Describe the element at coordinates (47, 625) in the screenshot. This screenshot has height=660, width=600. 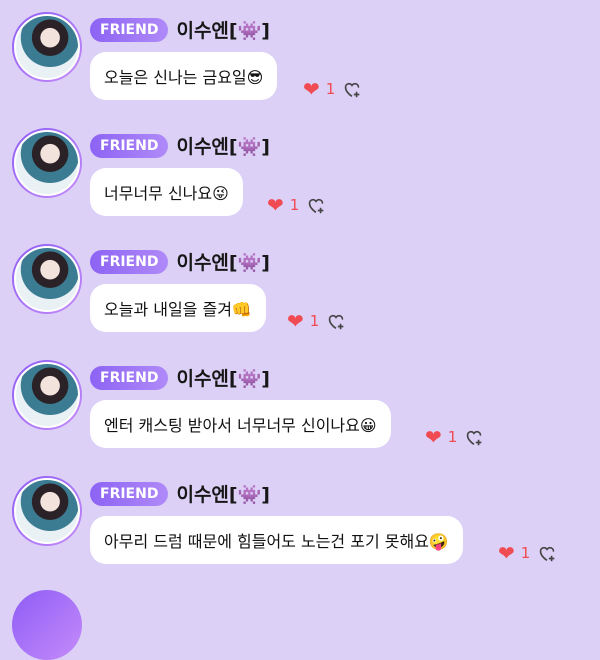
I see `next-message-avatar` at that location.